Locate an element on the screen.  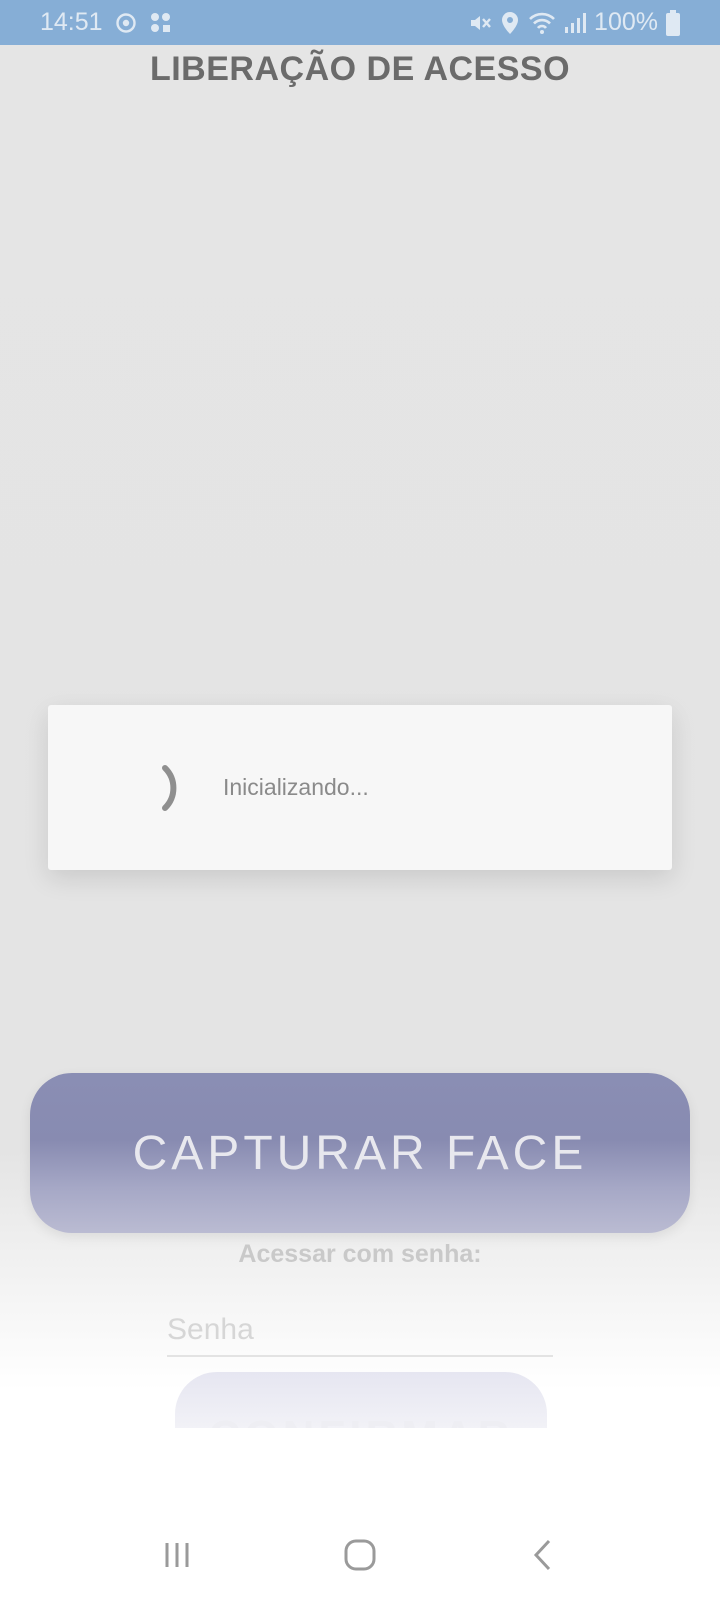
status-bar: 14:51 100% is located at coordinates (360, 22).